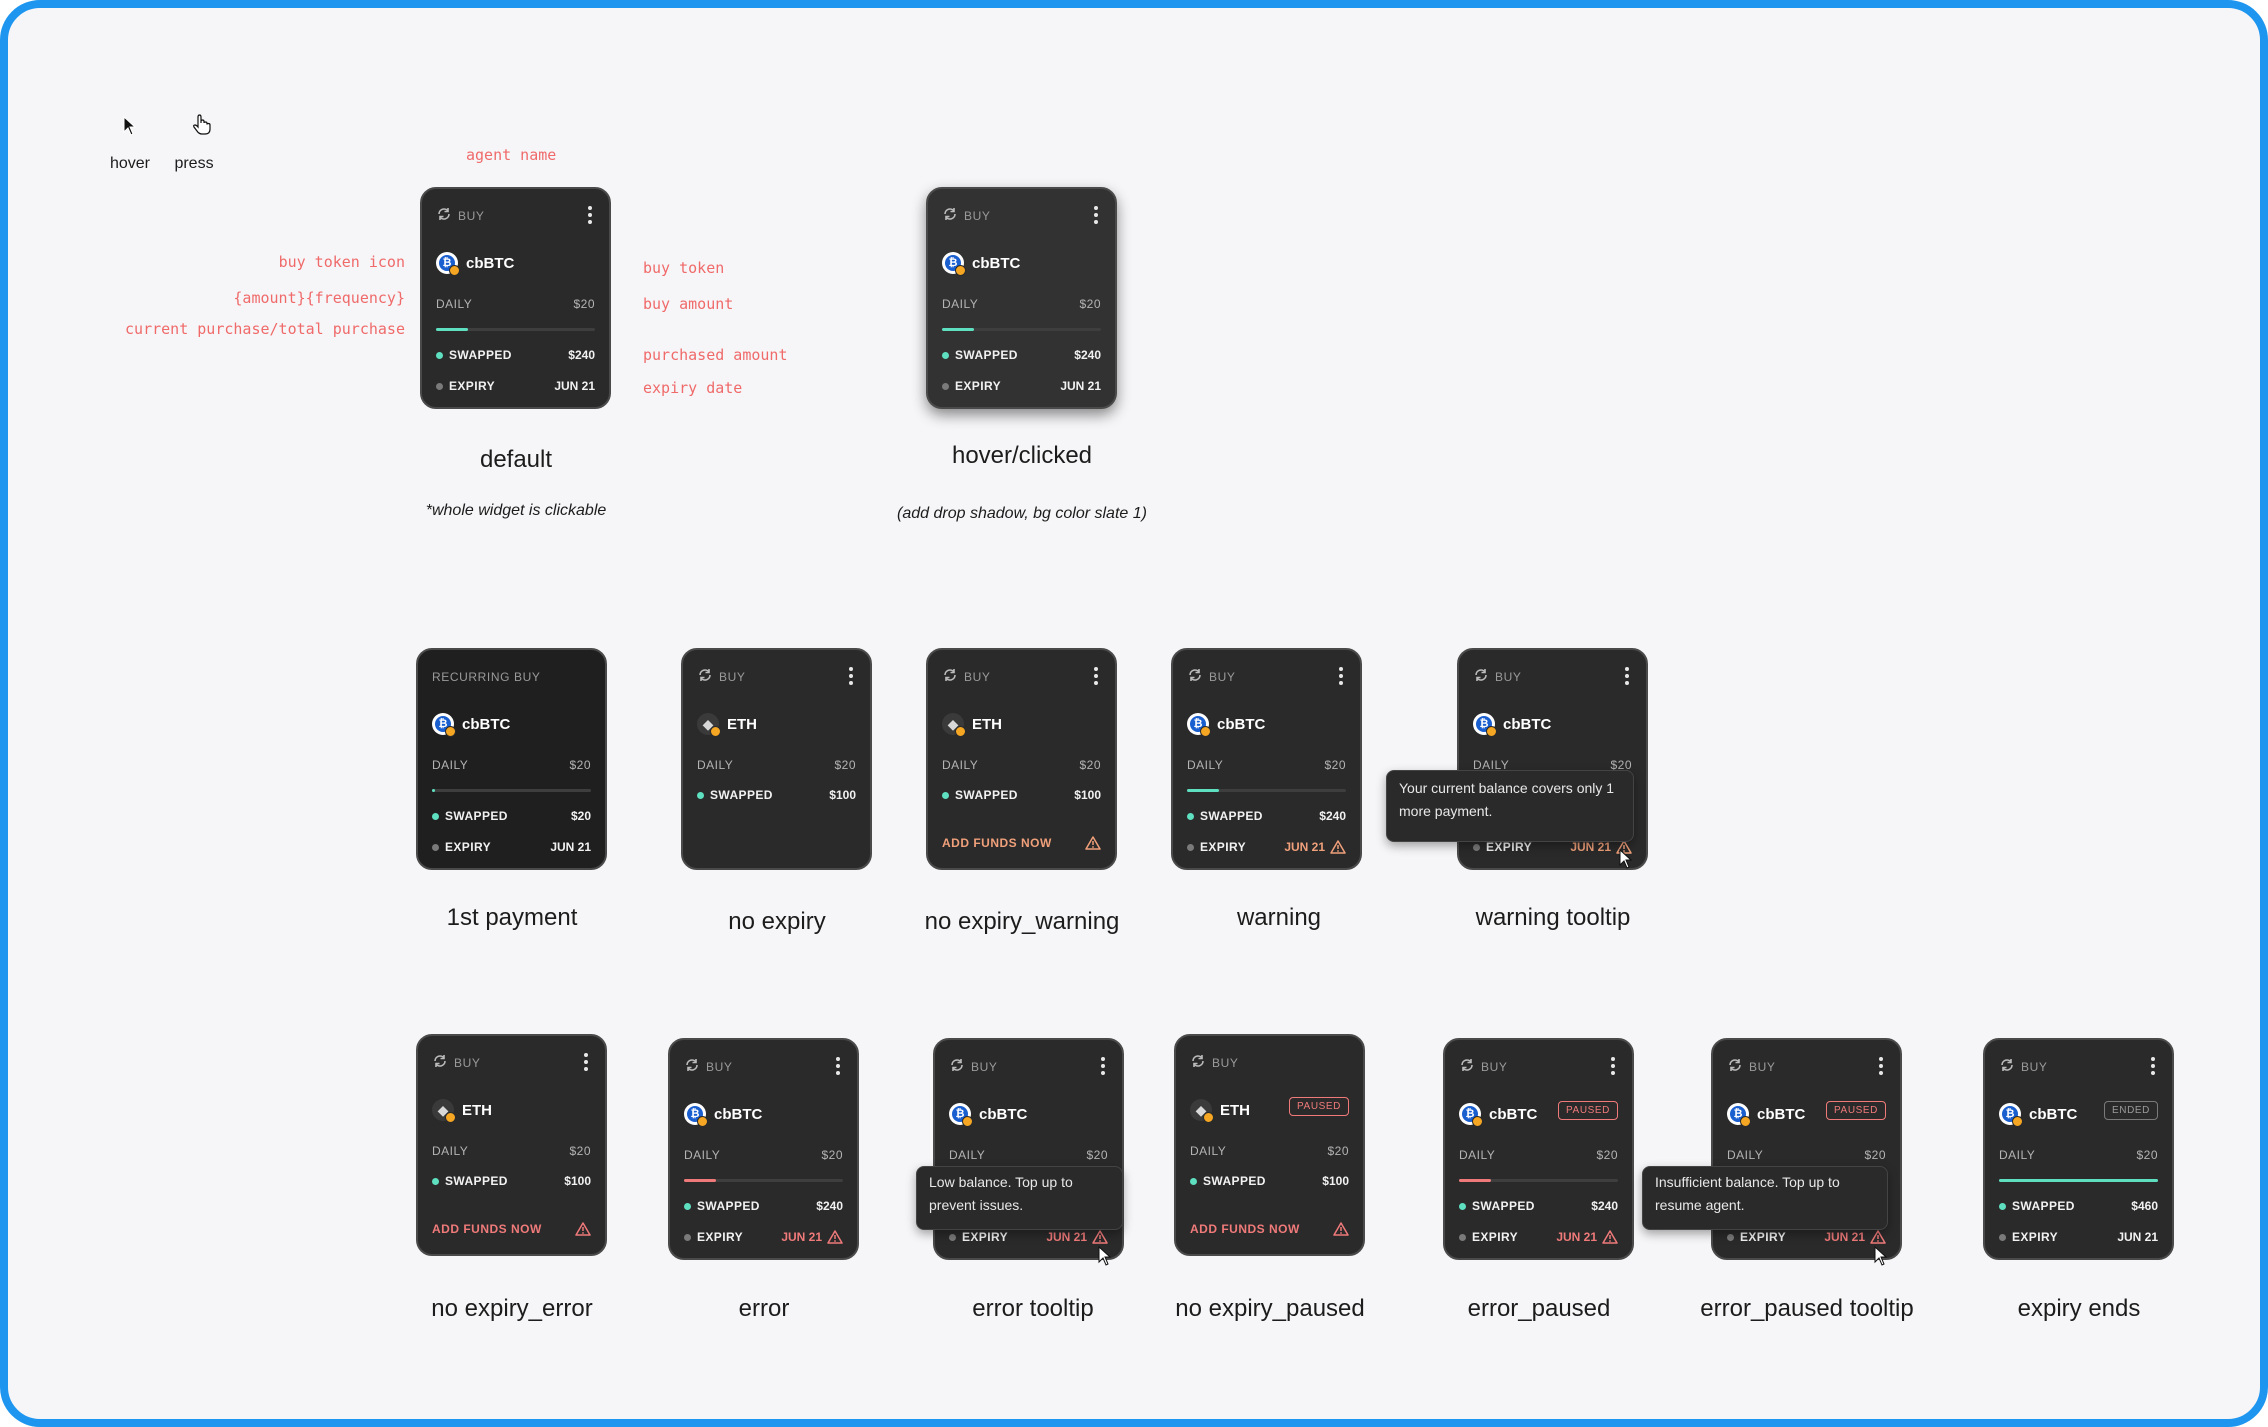 This screenshot has width=2268, height=1427. Describe the element at coordinates (1022, 513) in the screenshot. I see `note-hover: (add drop shadow, bg color slate 1)` at that location.